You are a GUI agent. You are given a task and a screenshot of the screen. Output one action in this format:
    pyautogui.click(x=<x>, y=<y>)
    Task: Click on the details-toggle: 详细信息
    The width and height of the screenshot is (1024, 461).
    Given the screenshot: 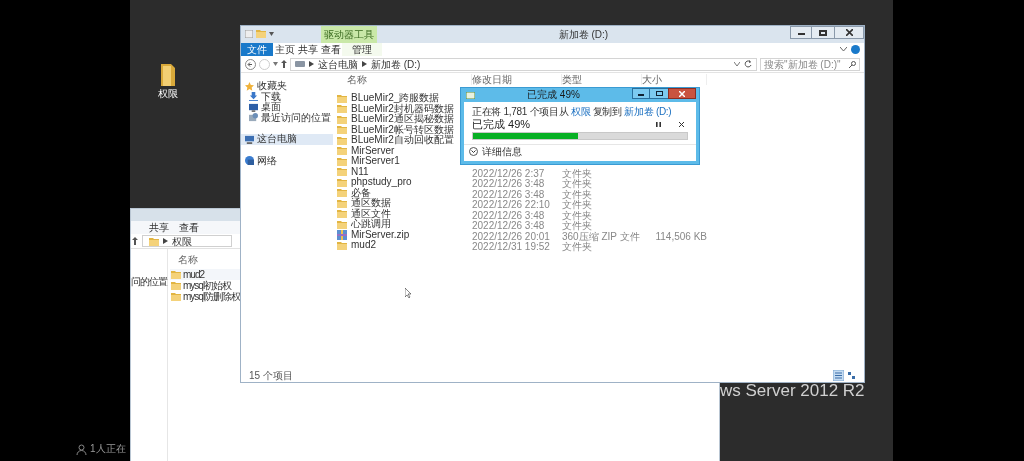 What is the action you would take?
    pyautogui.click(x=502, y=151)
    